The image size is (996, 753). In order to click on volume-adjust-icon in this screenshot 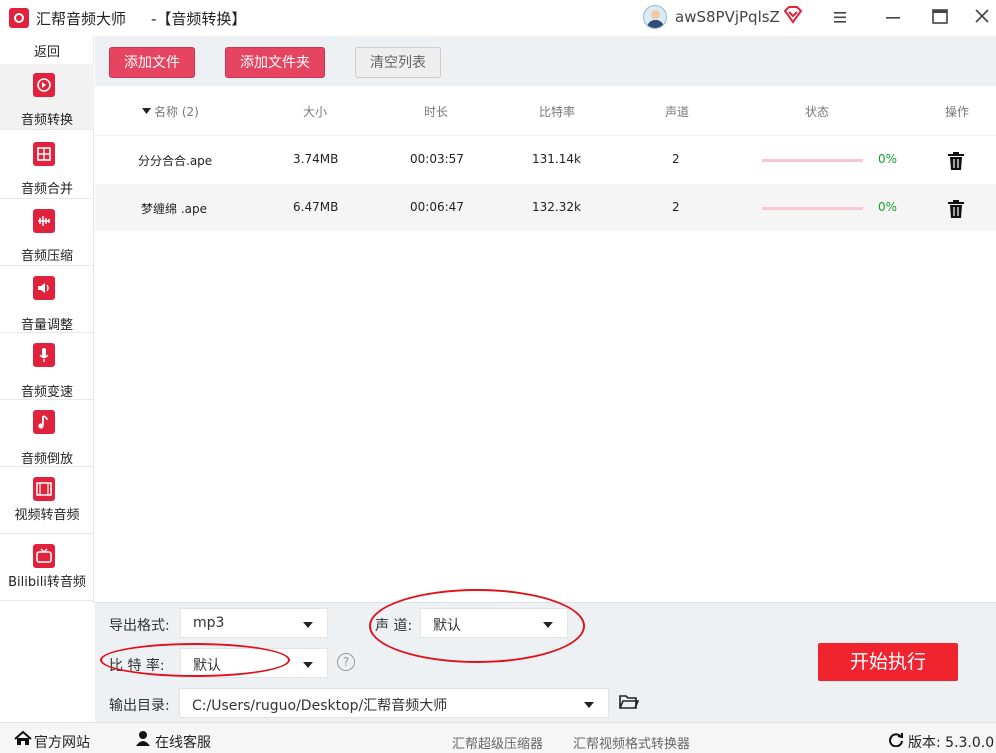, I will do `click(44, 288)`.